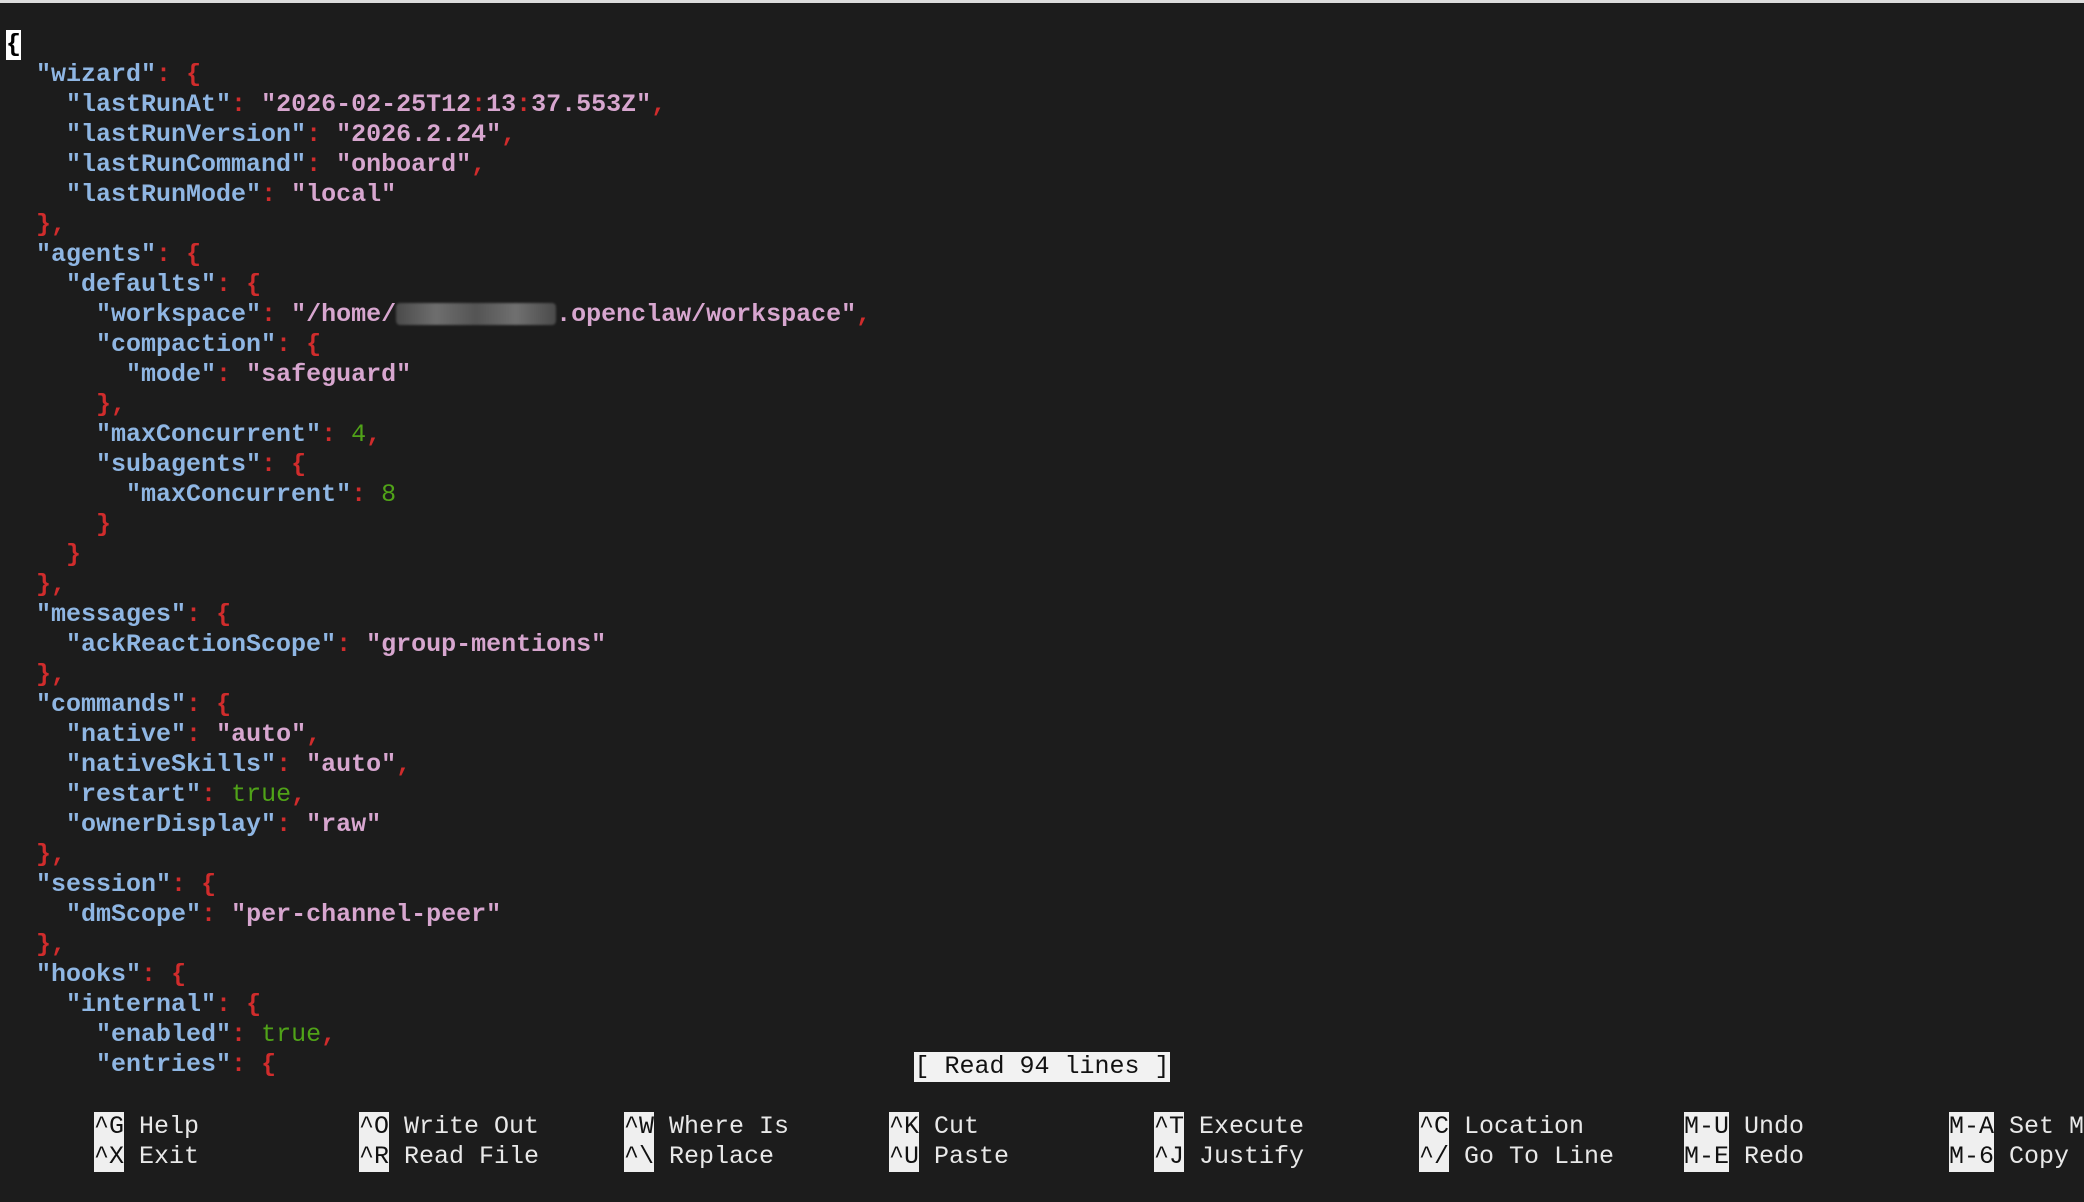  I want to click on json-punct: }, so click(74, 554).